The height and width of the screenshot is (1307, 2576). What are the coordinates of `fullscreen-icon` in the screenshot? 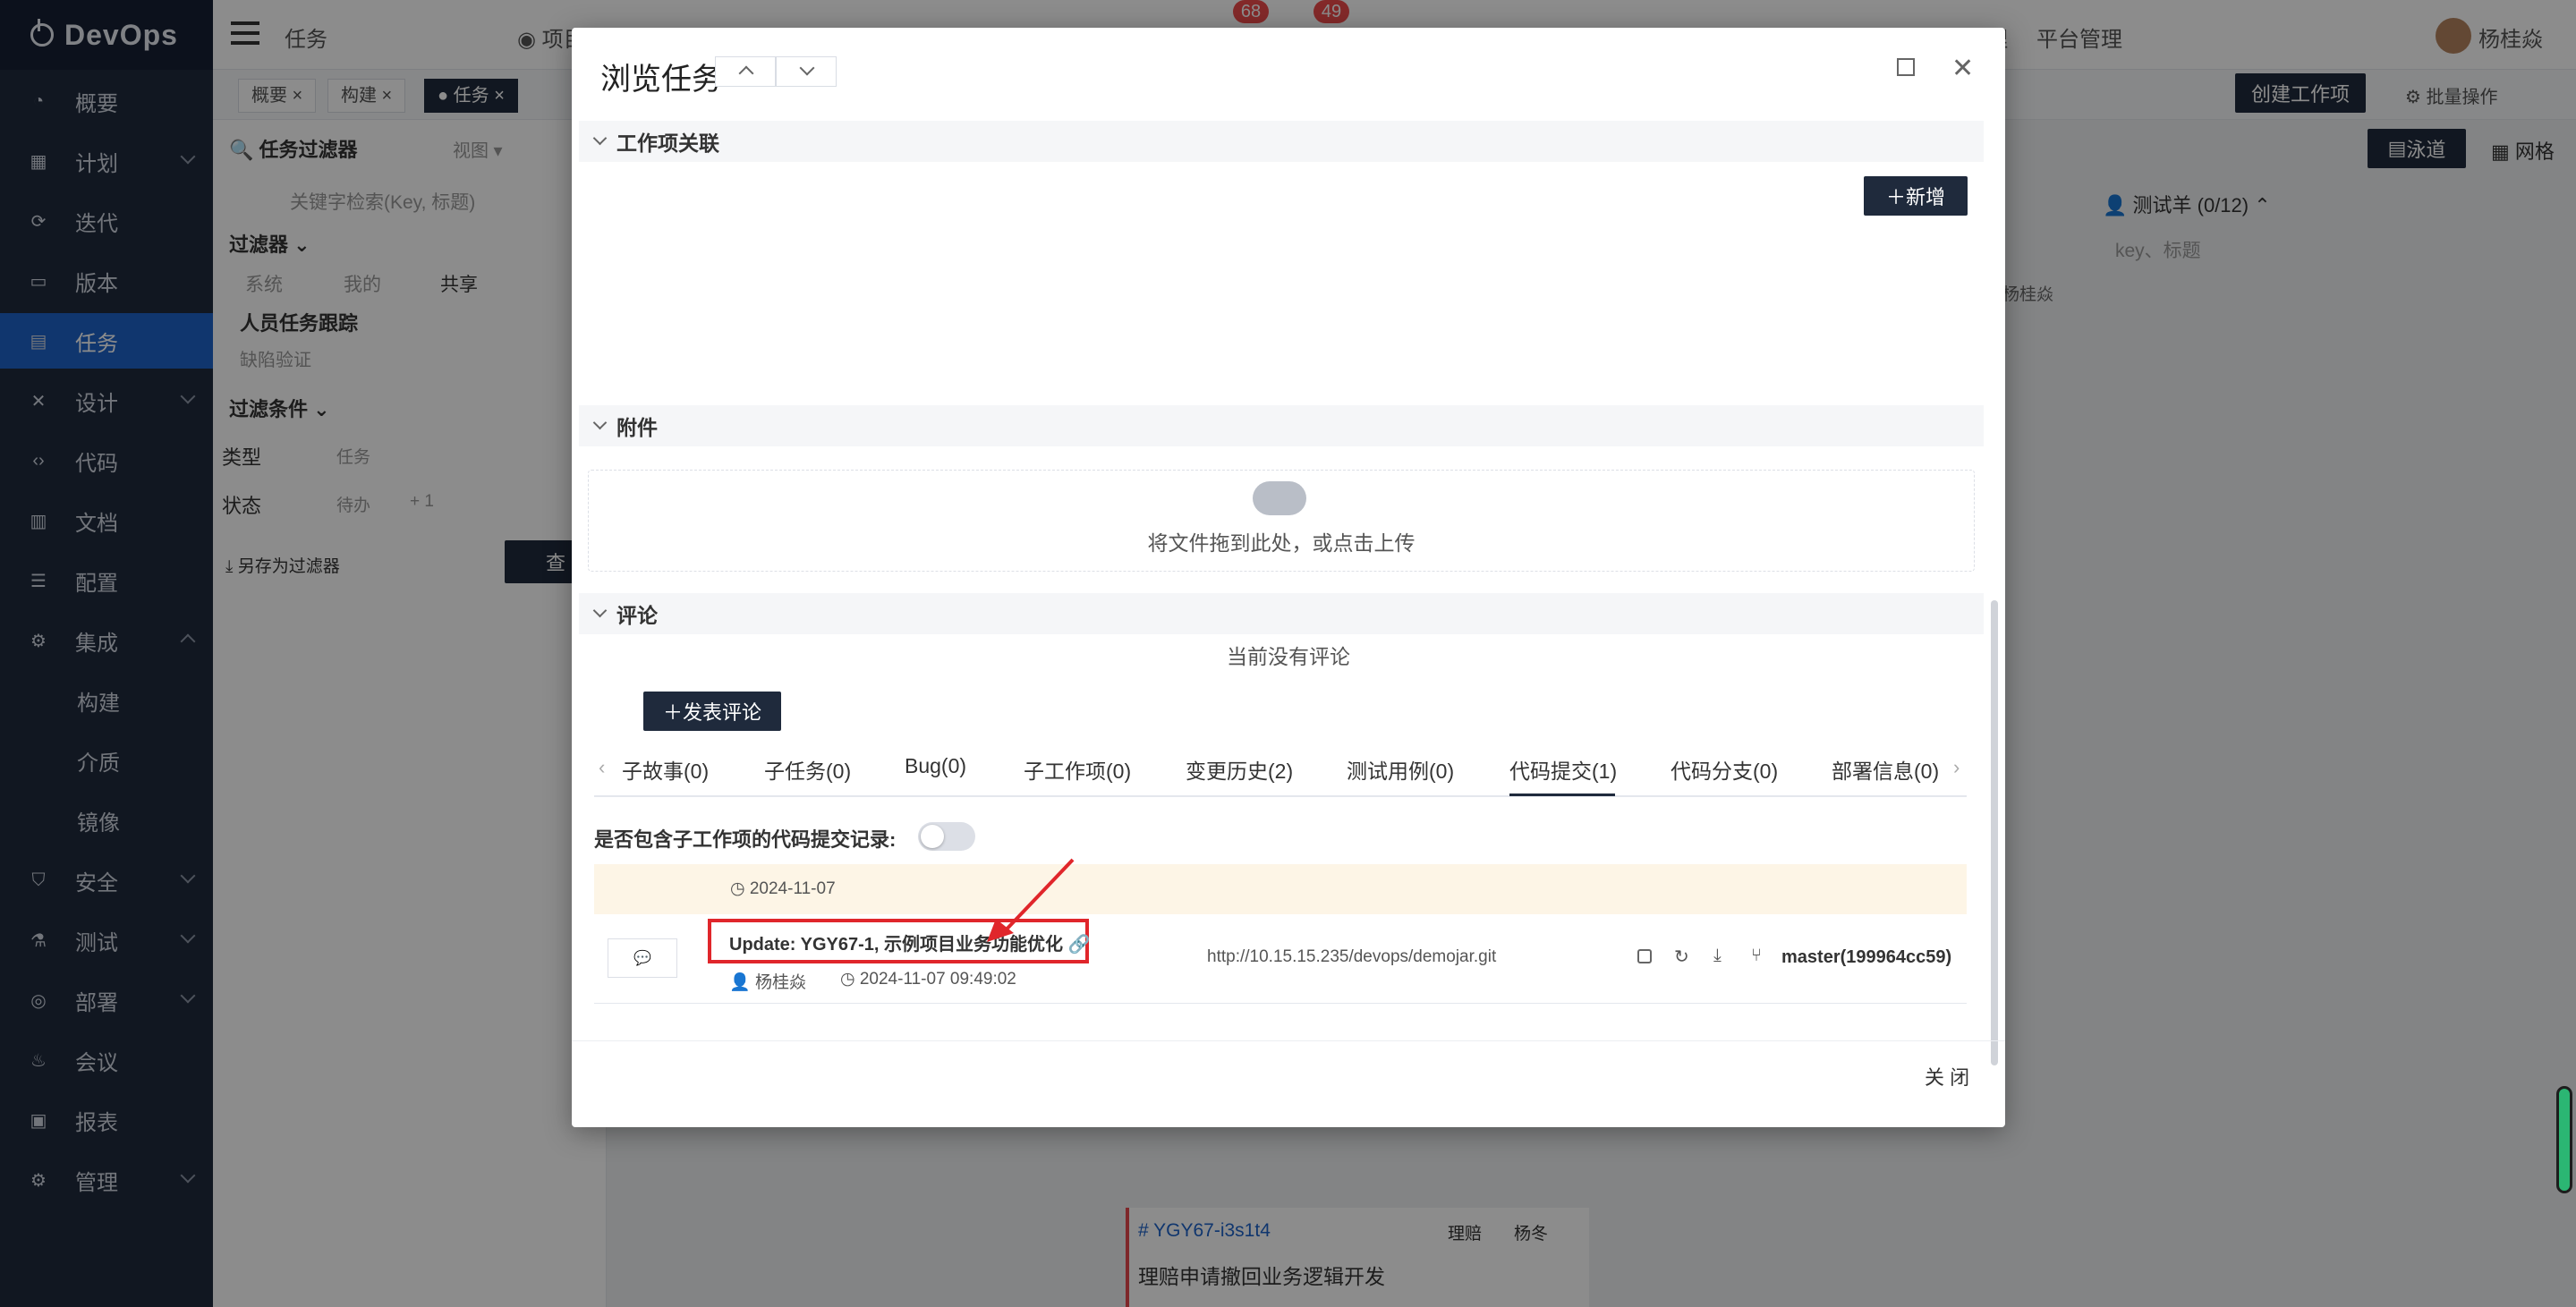 It's located at (1906, 67).